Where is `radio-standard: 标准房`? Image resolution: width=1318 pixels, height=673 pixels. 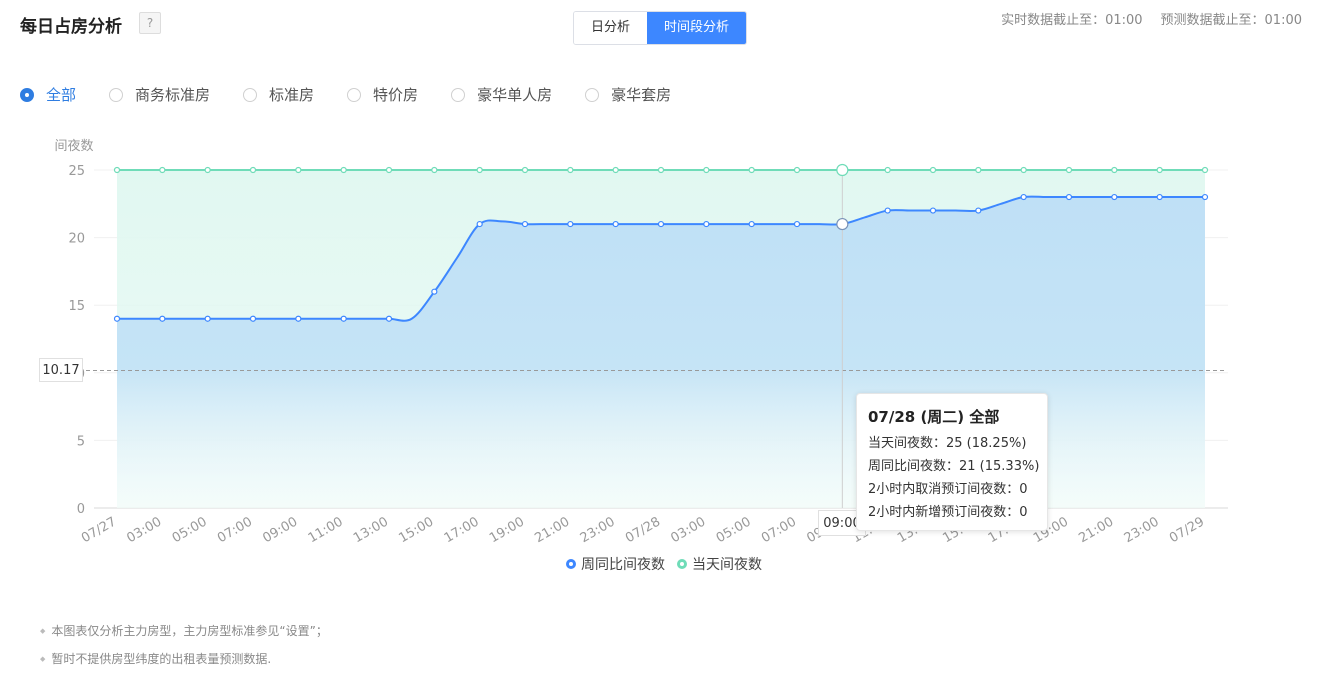 radio-standard: 标准房 is located at coordinates (278, 94).